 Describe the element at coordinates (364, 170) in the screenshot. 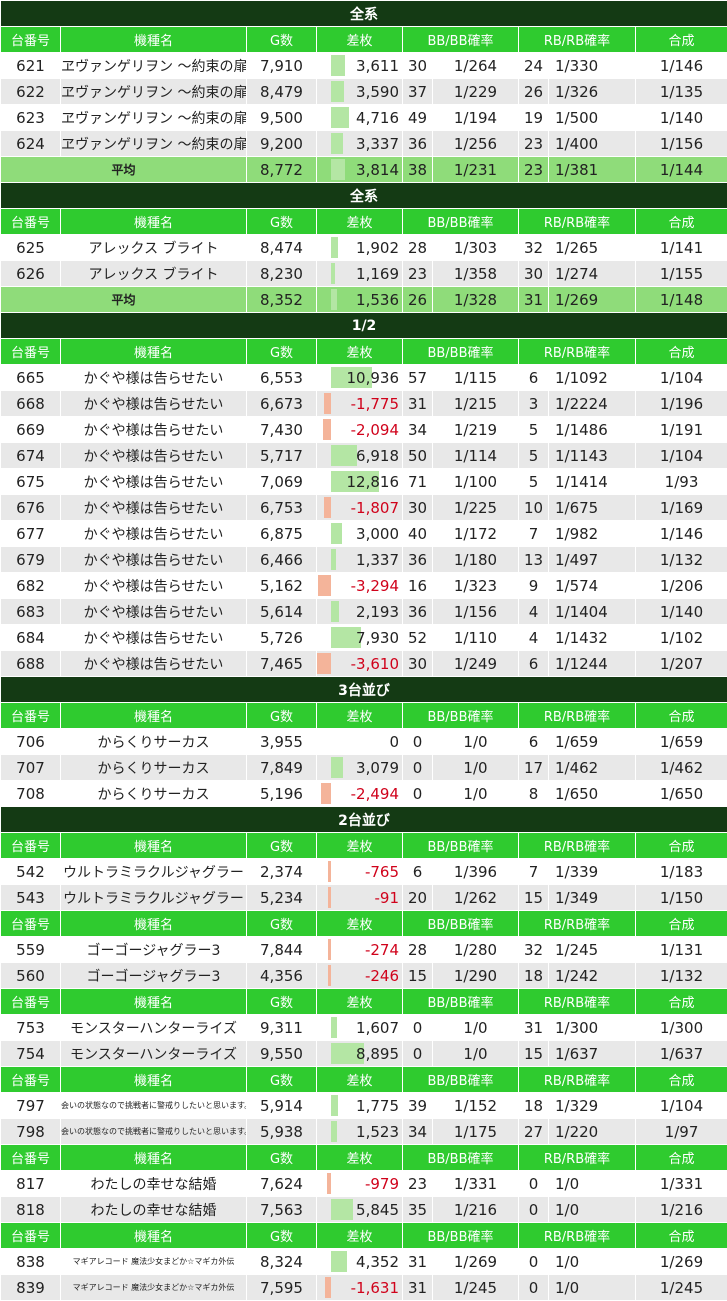

I see `average-row: 平均8,7723,814381/231231/3811/144` at that location.